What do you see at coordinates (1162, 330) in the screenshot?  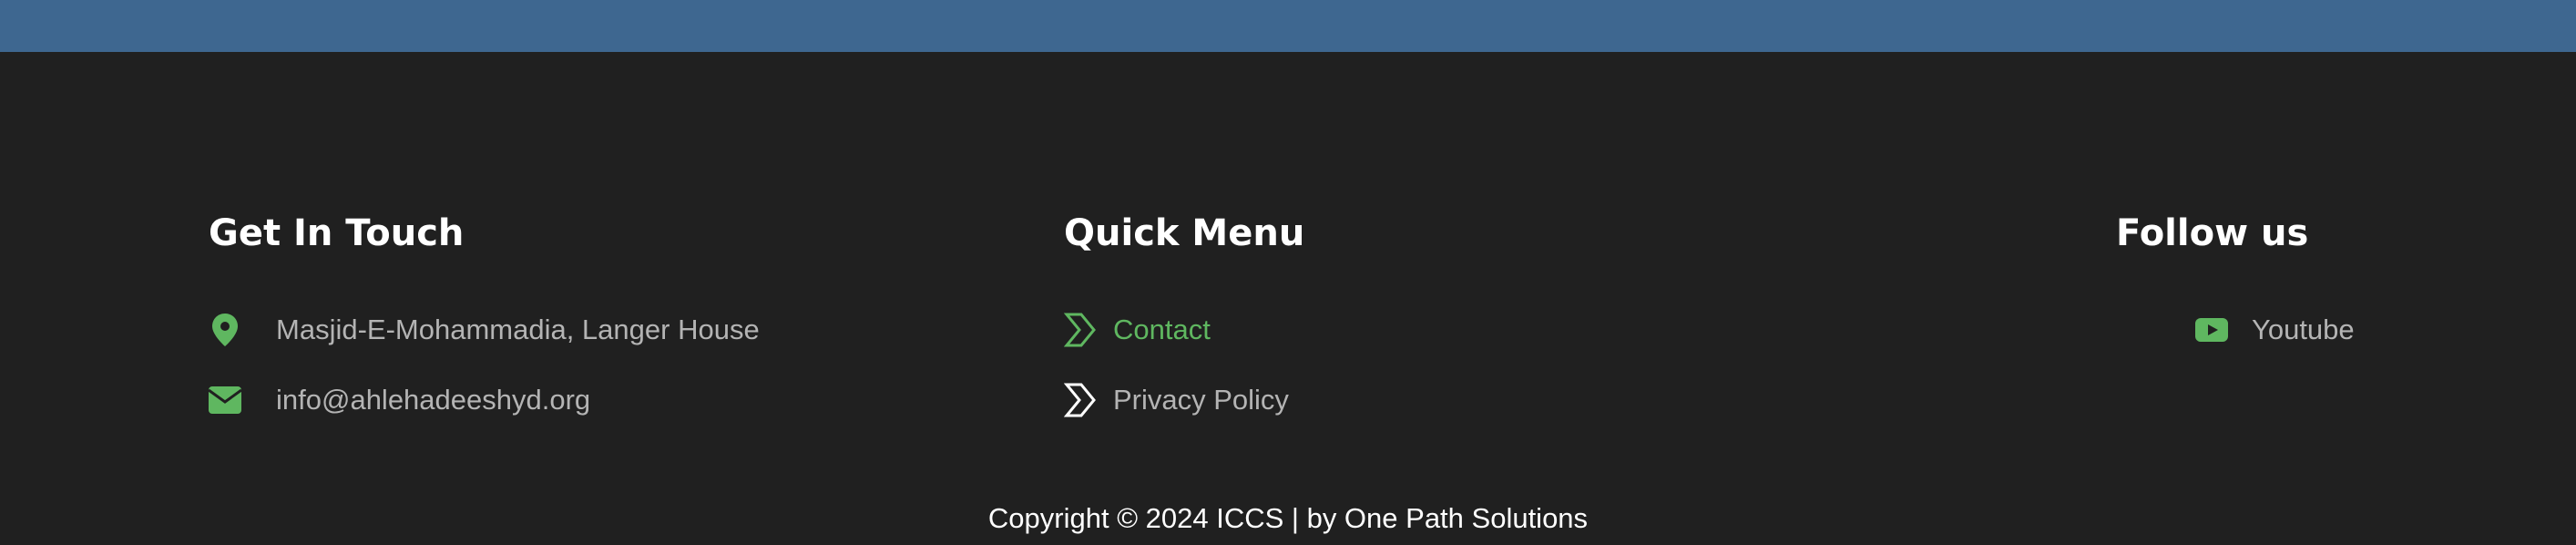 I see `quick-menu-link-label: Contact` at bounding box center [1162, 330].